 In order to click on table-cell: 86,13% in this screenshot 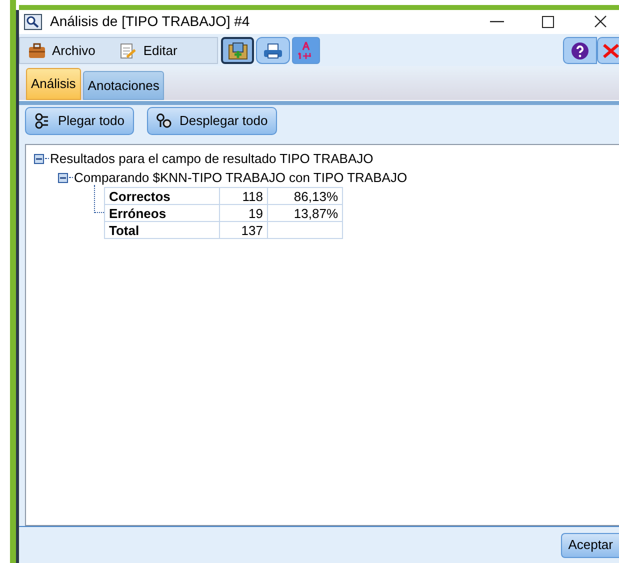, I will do `click(316, 196)`.